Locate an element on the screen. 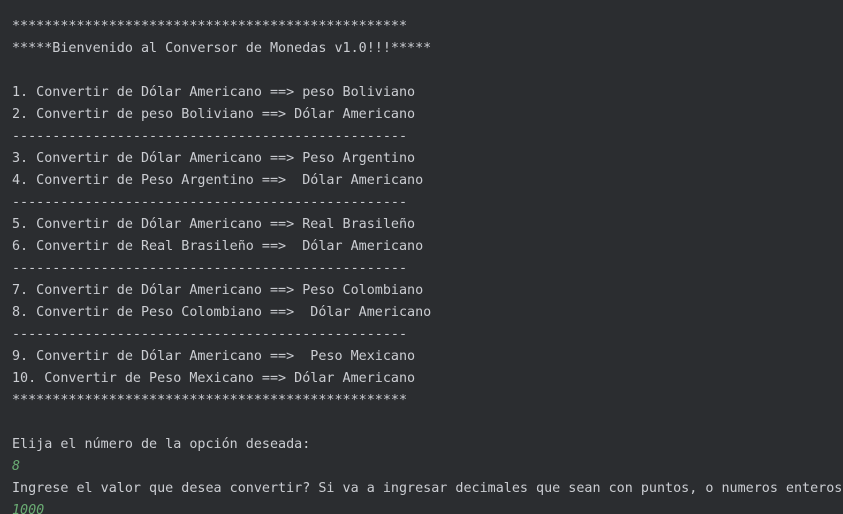 The height and width of the screenshot is (514, 843). user-input-line: 1000 is located at coordinates (28, 508).